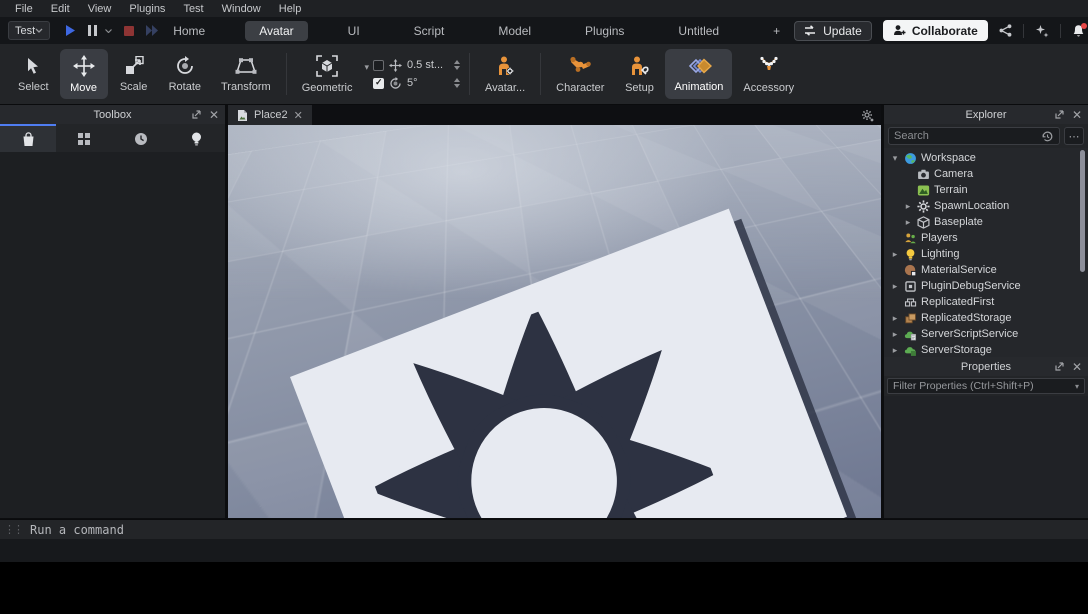  What do you see at coordinates (986, 386) in the screenshot?
I see `properties-filter-input: Filter Properties (Ctrl+Shift+P) ▾` at bounding box center [986, 386].